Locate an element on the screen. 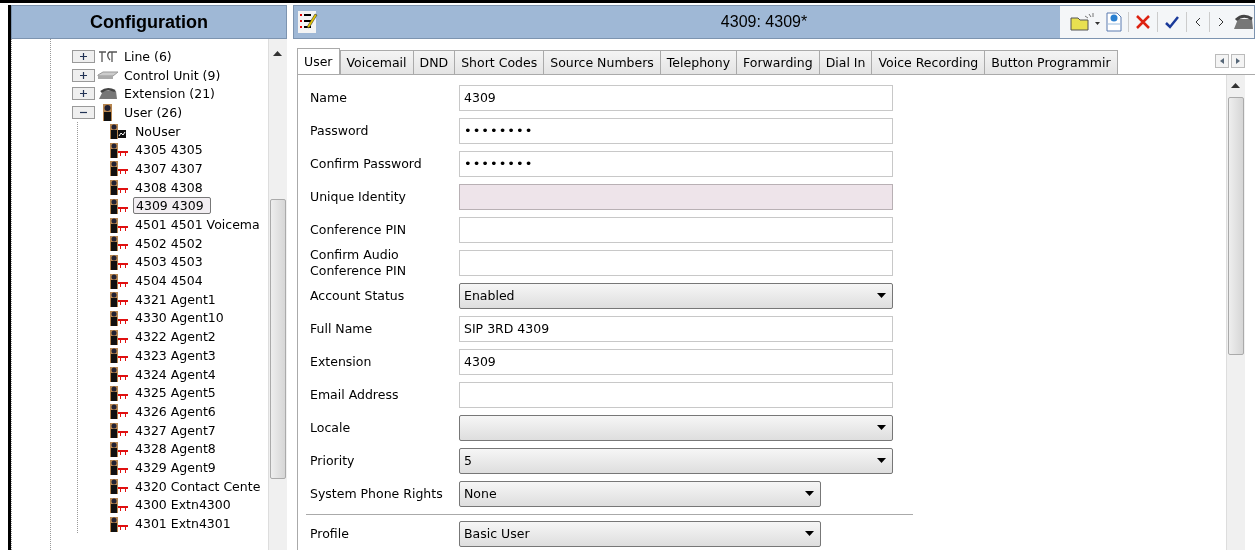 The width and height of the screenshot is (1255, 550). tree-item: 4322 Agent2 is located at coordinates (175, 337).